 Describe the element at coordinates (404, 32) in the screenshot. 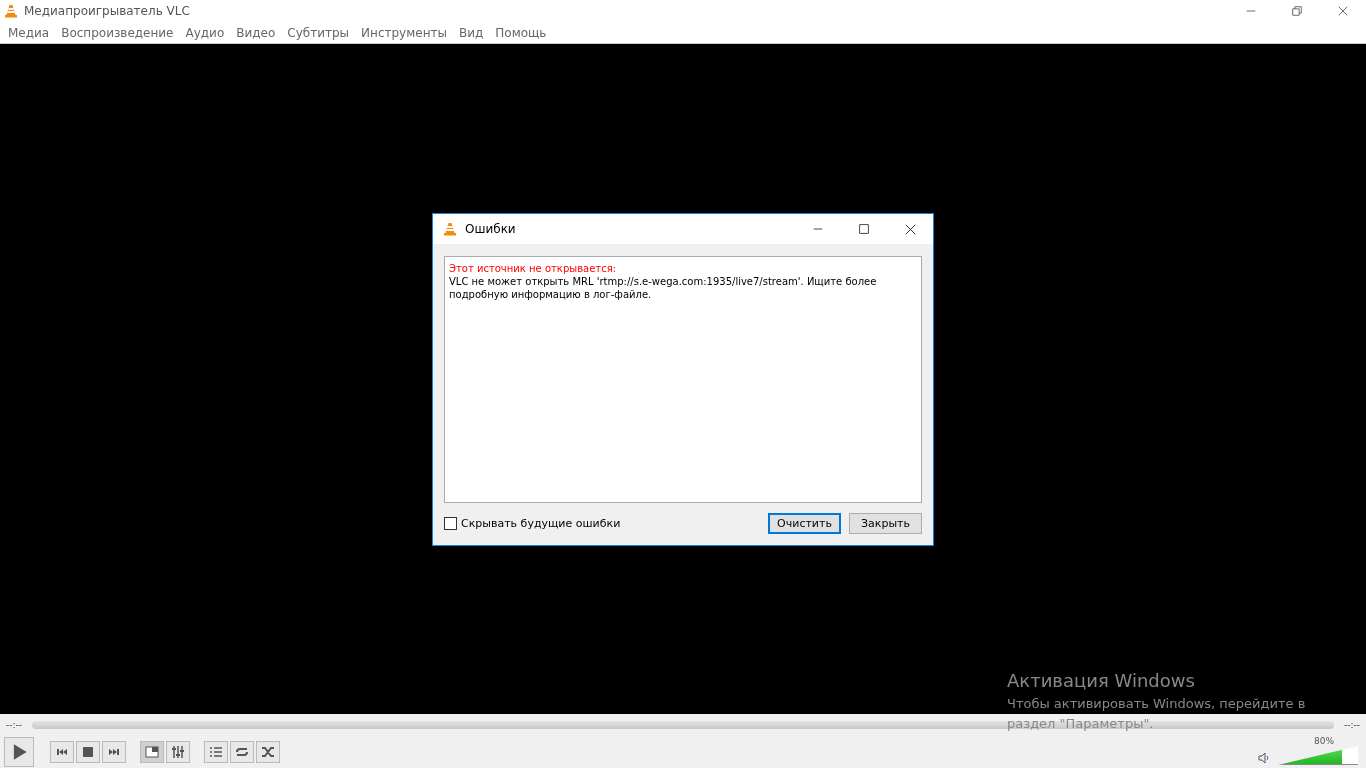

I see `menu-item: Инструменты` at that location.